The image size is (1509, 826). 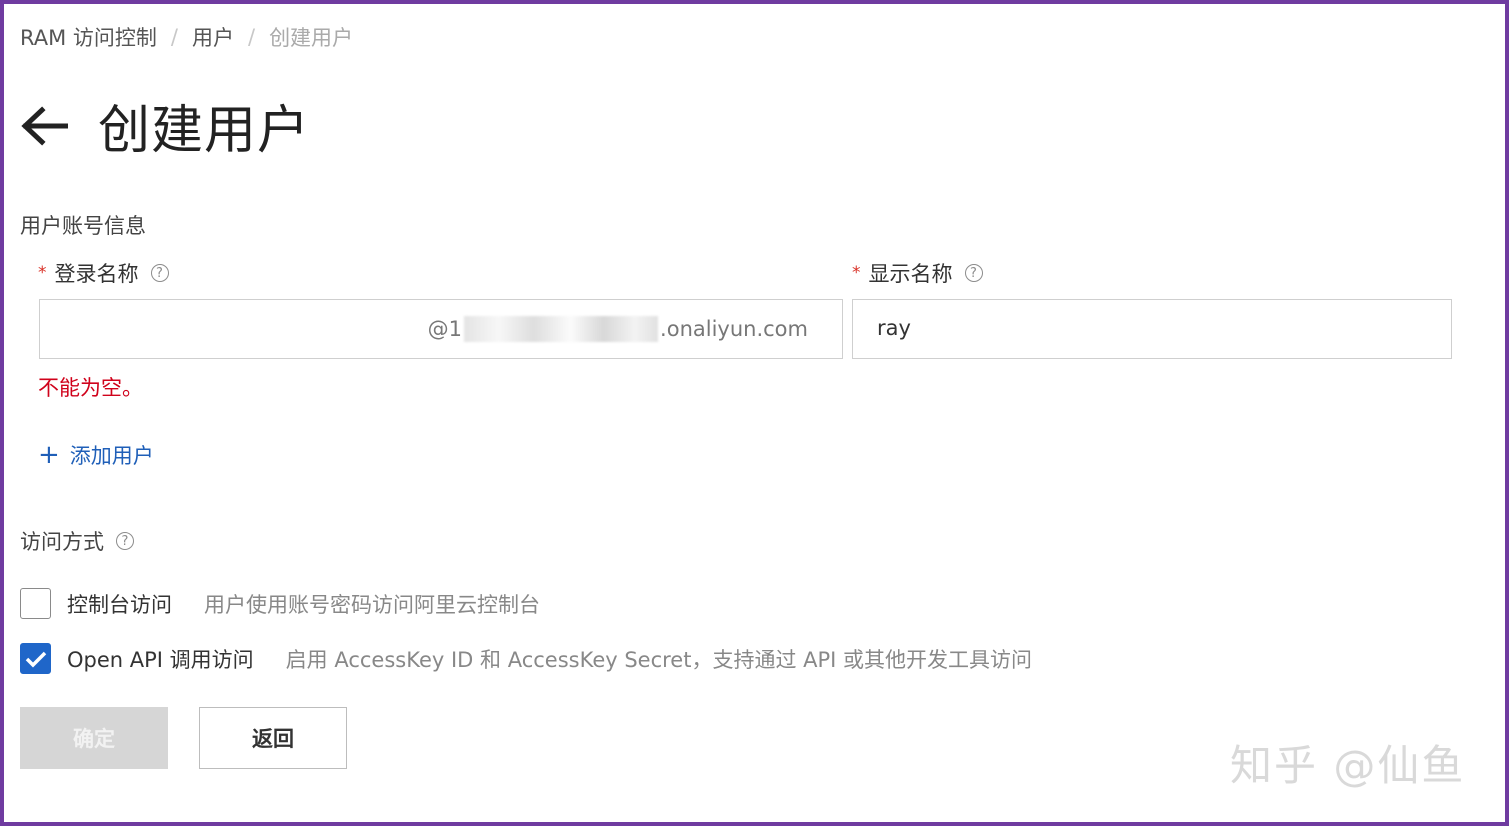 I want to click on domain-suffix-end: .onaliyun.com, so click(x=734, y=329).